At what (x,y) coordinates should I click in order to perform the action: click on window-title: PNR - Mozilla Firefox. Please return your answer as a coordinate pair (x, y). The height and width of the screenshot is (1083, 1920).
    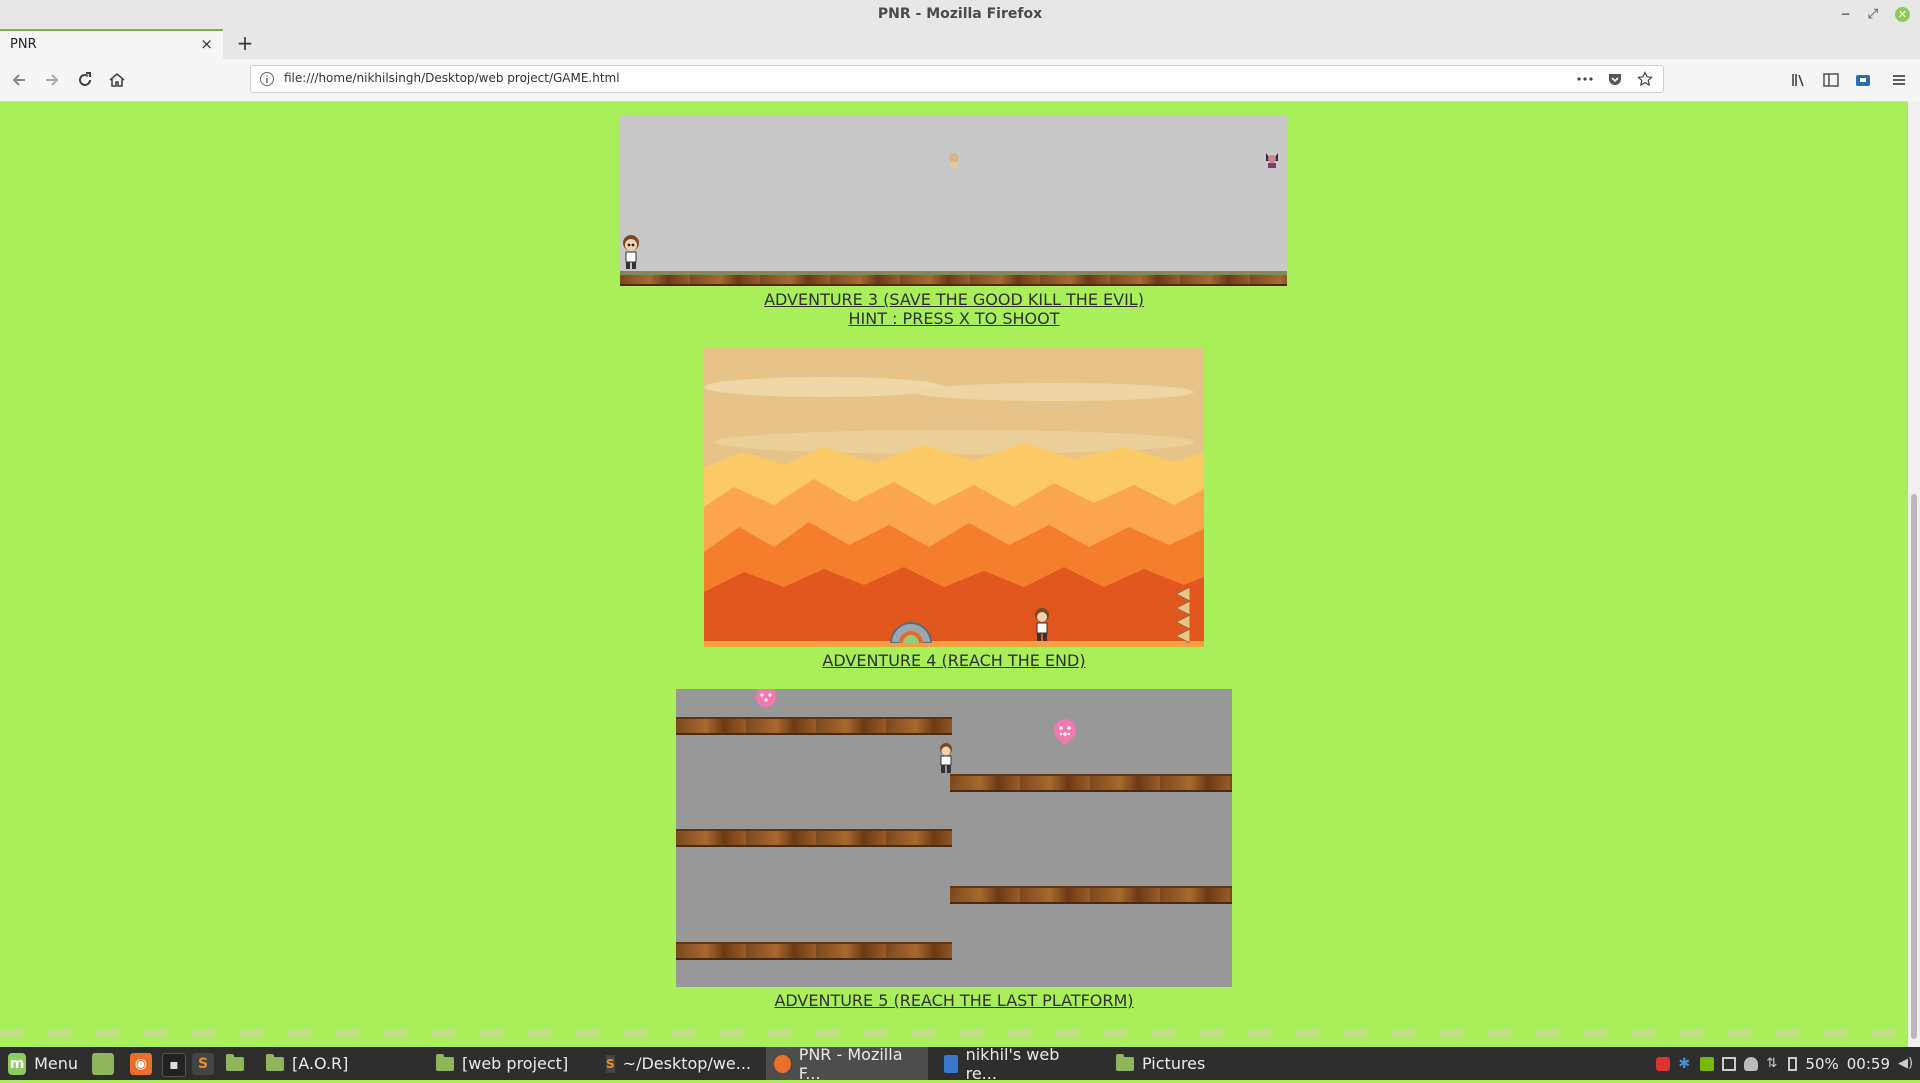
    Looking at the image, I should click on (960, 14).